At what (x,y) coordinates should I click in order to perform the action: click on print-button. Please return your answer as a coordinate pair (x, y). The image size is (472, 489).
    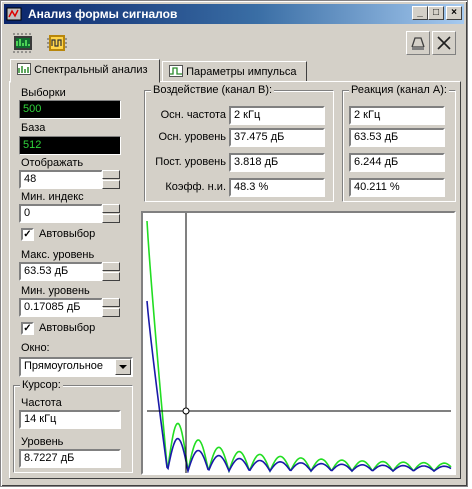
    Looking at the image, I should click on (418, 43).